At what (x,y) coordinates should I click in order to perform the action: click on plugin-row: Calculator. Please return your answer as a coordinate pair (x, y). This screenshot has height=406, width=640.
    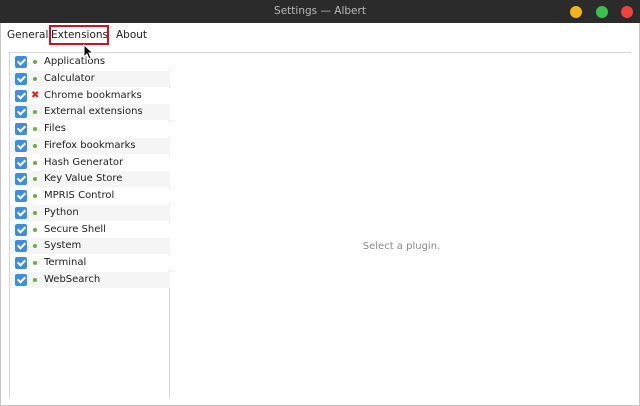
    Looking at the image, I should click on (90, 78).